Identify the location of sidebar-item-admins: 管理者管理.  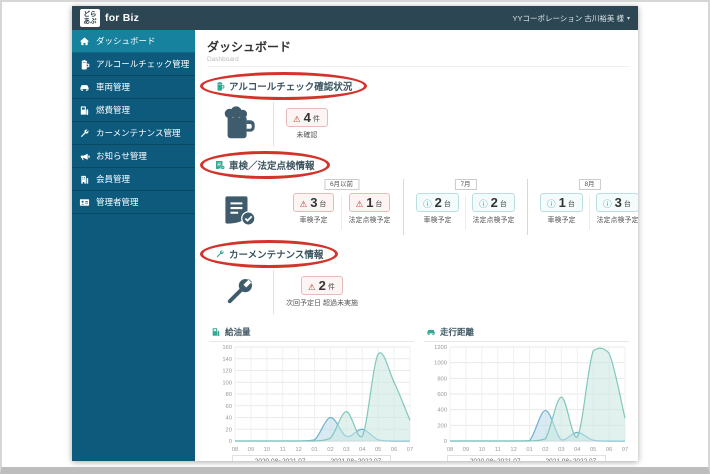
(133, 202).